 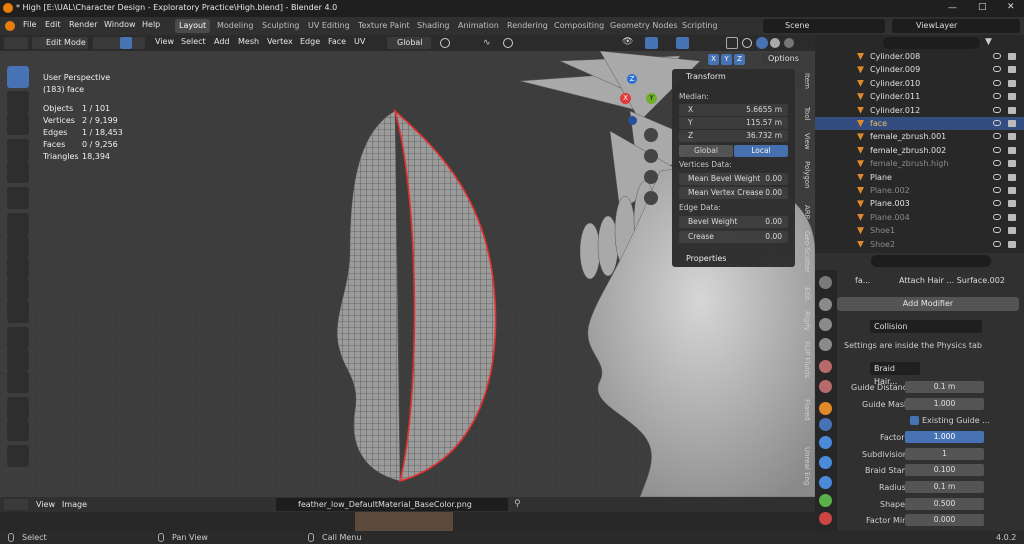 What do you see at coordinates (407, 521) in the screenshot?
I see `image-preview-area` at bounding box center [407, 521].